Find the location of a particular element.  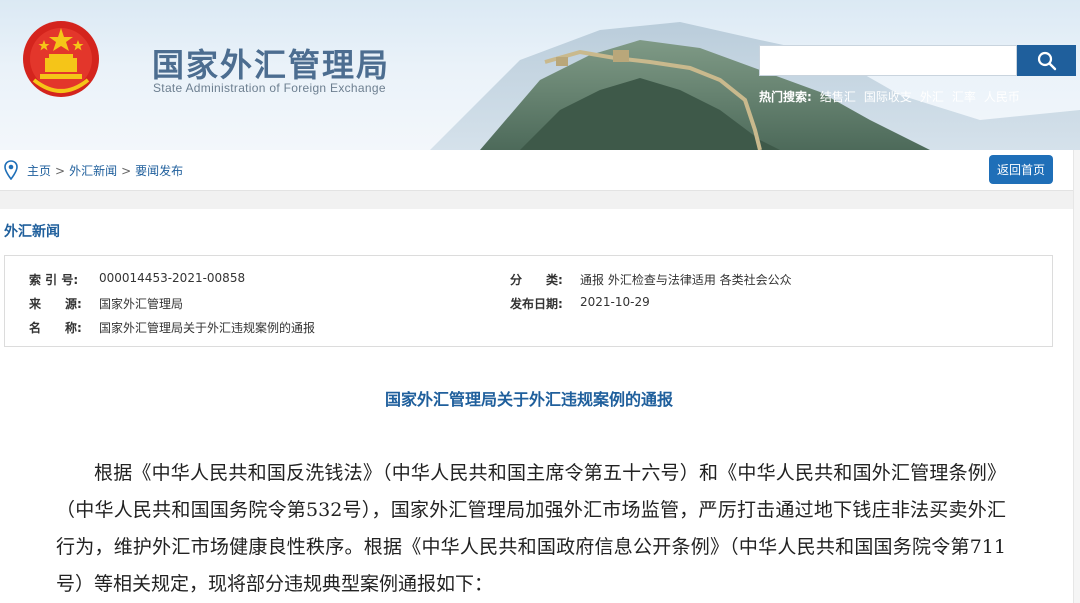

meta-source: 来 源: 国家外汇管理局 is located at coordinates (106, 303).